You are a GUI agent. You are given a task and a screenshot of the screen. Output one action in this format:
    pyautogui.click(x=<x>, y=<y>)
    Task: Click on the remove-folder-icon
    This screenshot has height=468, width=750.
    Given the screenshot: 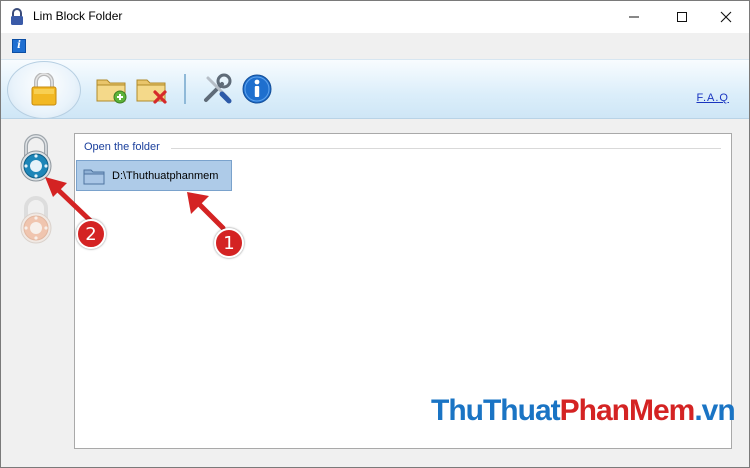 What is the action you would take?
    pyautogui.click(x=152, y=89)
    